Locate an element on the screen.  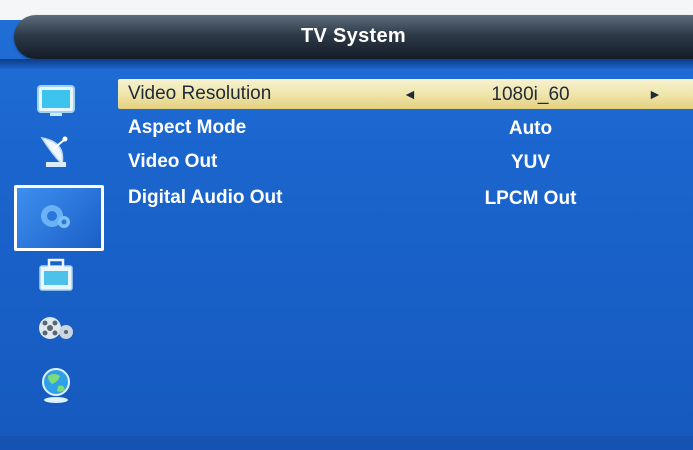
satellite-dish-icon is located at coordinates (56, 152).